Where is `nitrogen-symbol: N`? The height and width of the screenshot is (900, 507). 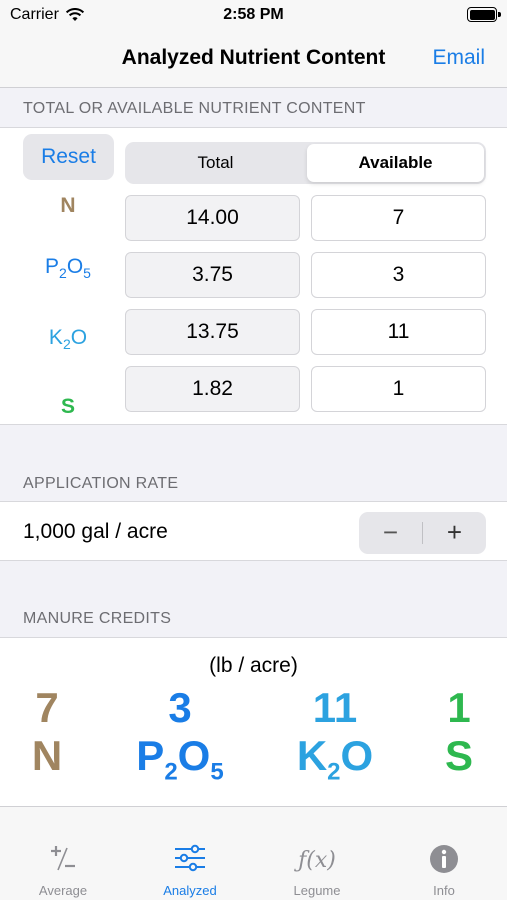 nitrogen-symbol: N is located at coordinates (68, 205).